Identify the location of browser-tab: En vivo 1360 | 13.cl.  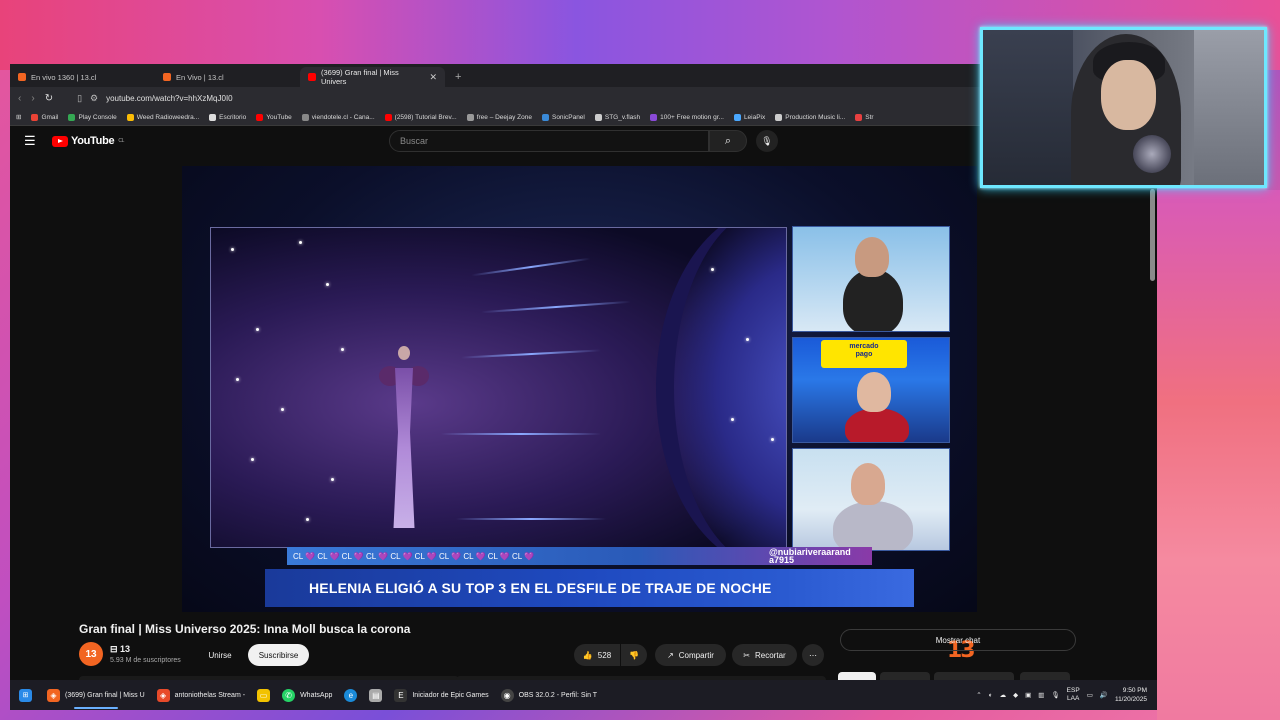
(82, 77).